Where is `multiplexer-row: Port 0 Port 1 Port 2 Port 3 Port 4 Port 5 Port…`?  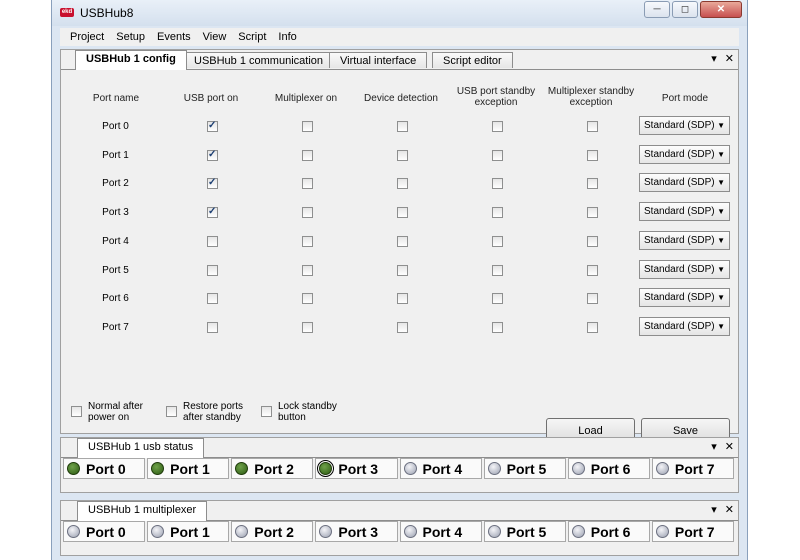 multiplexer-row: Port 0 Port 1 Port 2 Port 3 Port 4 Port 5 Port… is located at coordinates (399, 532).